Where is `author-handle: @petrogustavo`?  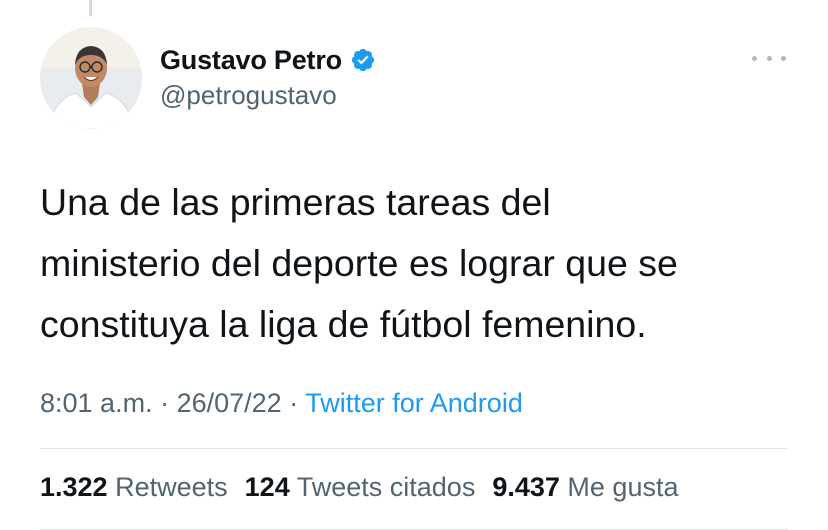 author-handle: @petrogustavo is located at coordinates (248, 95).